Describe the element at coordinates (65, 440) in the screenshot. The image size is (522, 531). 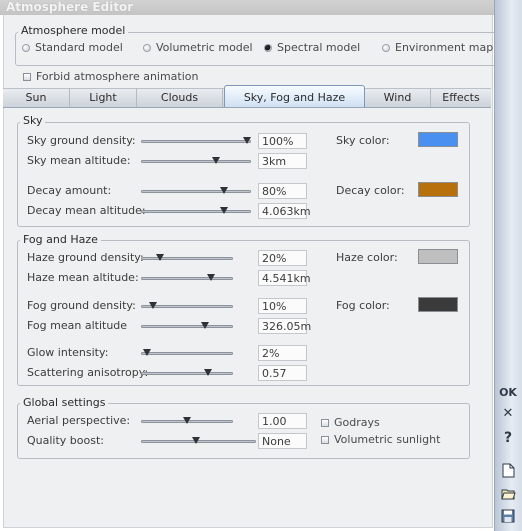
I see `quality-boost-label: Quality boost:` at that location.